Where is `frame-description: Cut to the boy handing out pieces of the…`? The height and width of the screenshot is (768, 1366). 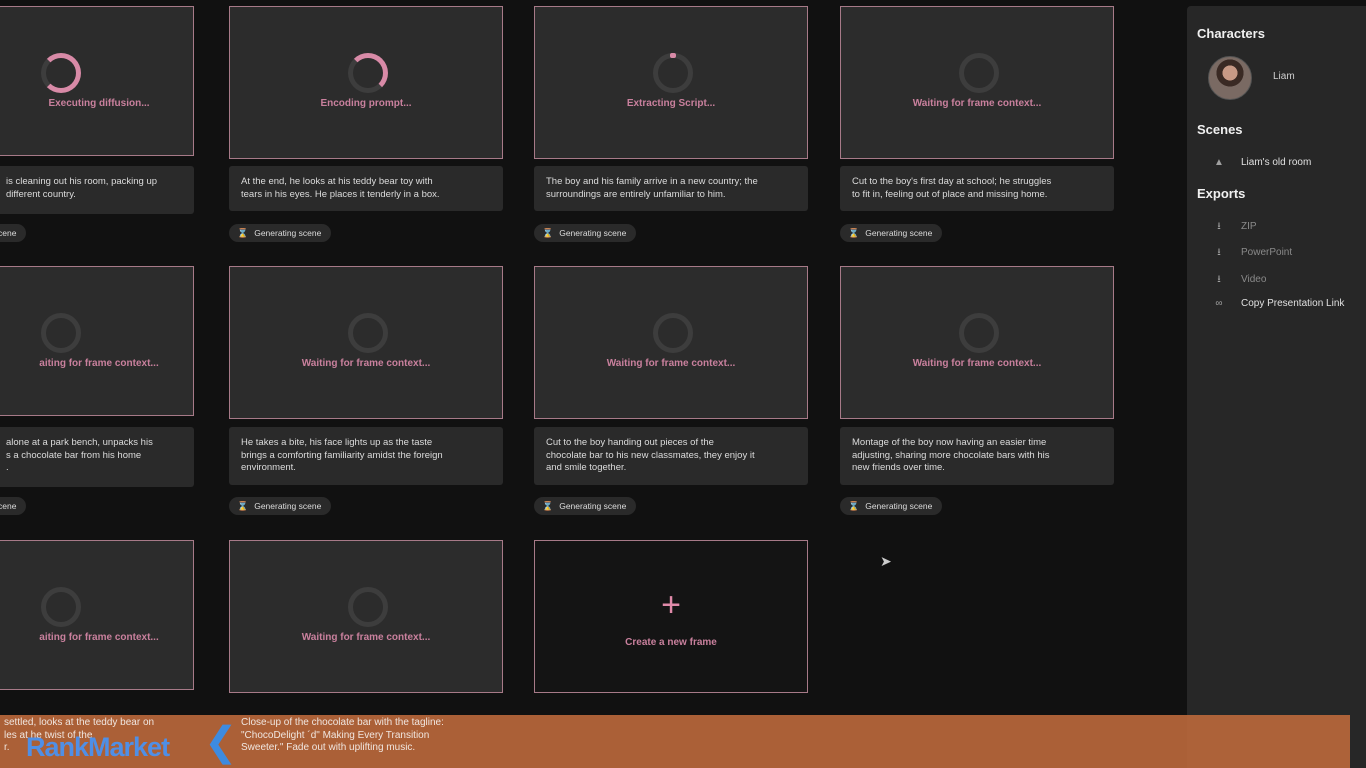 frame-description: Cut to the boy handing out pieces of the… is located at coordinates (671, 456).